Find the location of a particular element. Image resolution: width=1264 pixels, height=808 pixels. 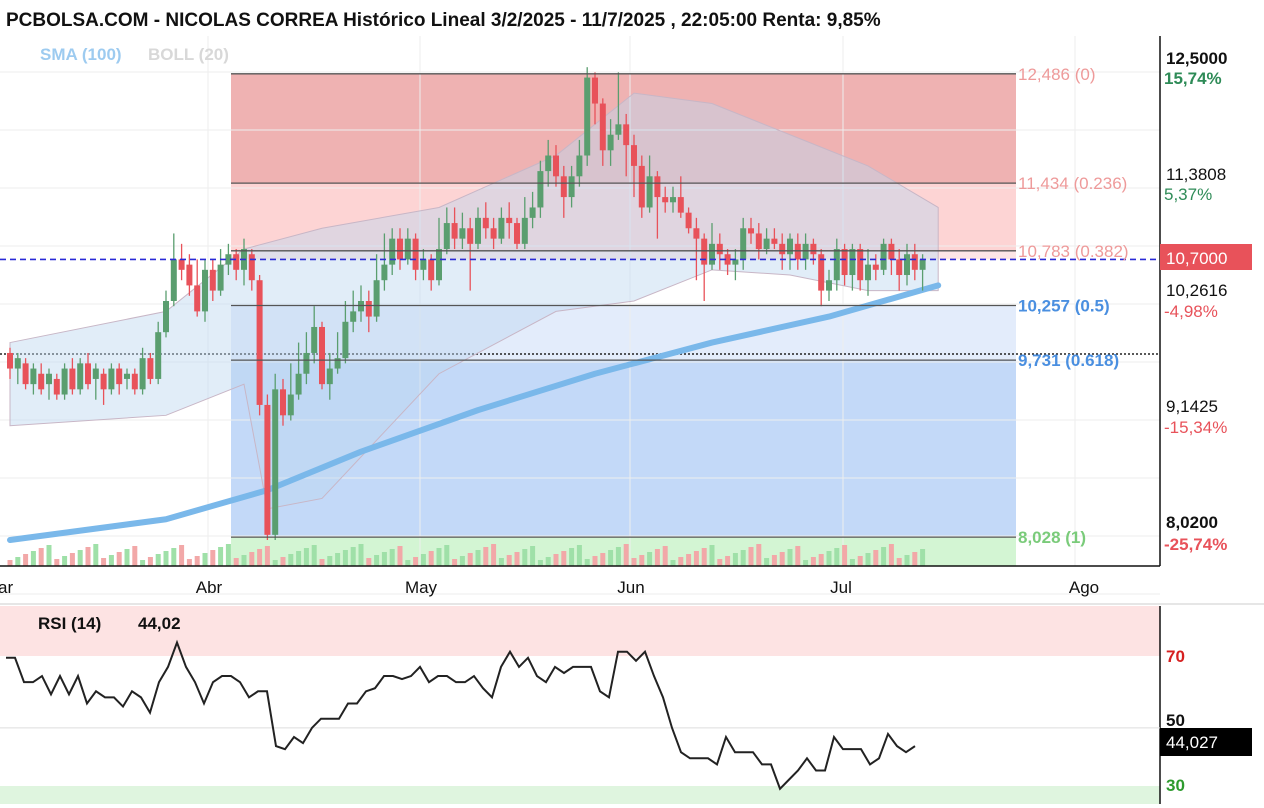

axis-label-3: 10,2616 is located at coordinates (1196, 290).